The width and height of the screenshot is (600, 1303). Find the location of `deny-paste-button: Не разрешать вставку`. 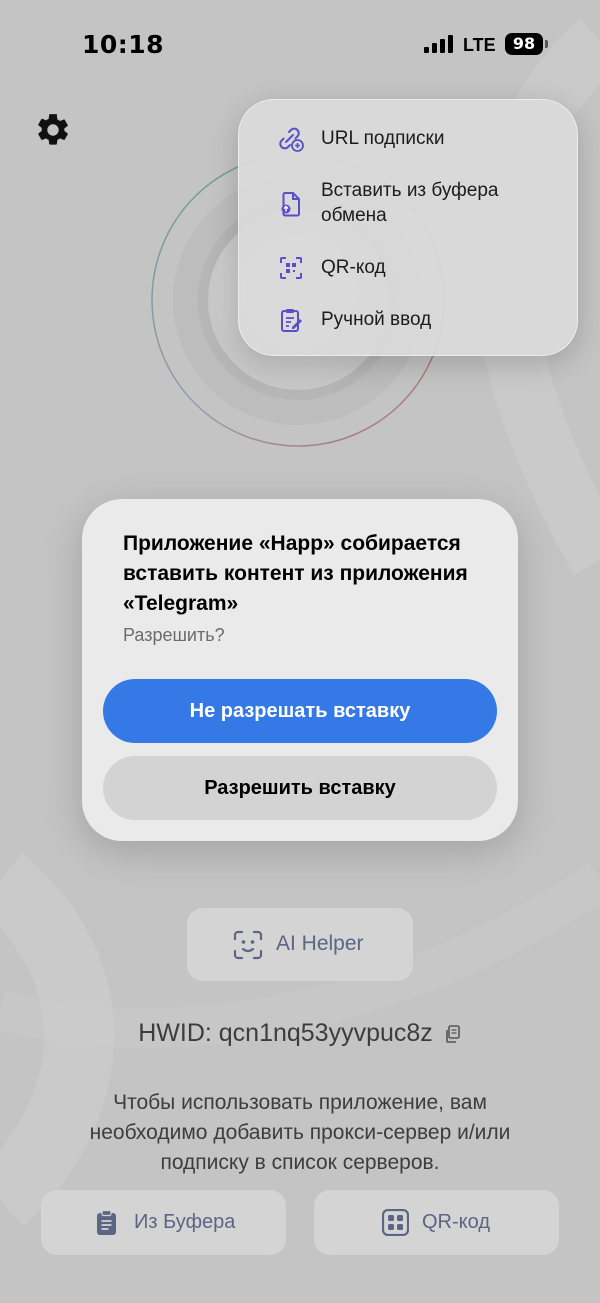

deny-paste-button: Не разрешать вставку is located at coordinates (300, 711).